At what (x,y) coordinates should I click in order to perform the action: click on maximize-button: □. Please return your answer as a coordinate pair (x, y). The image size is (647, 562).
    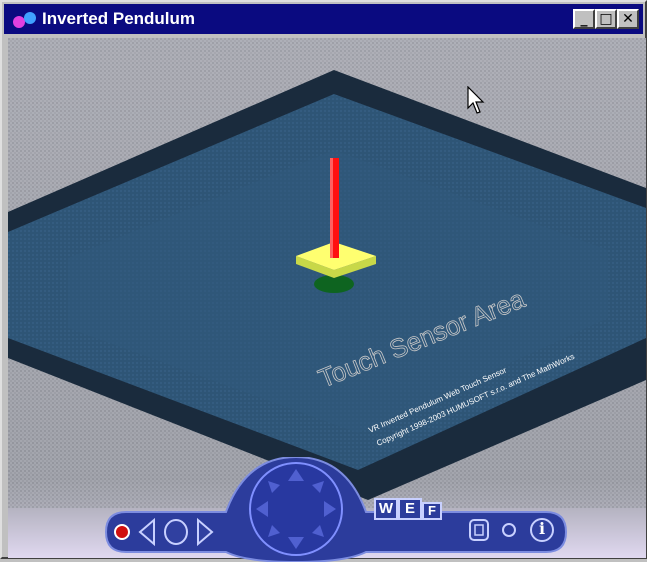
    Looking at the image, I should click on (606, 19).